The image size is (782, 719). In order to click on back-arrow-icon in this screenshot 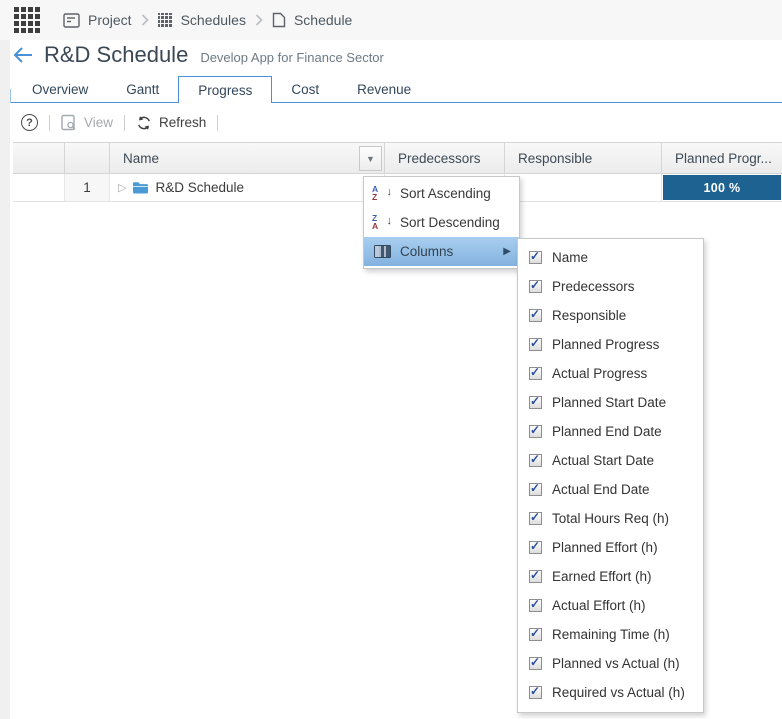, I will do `click(23, 55)`.